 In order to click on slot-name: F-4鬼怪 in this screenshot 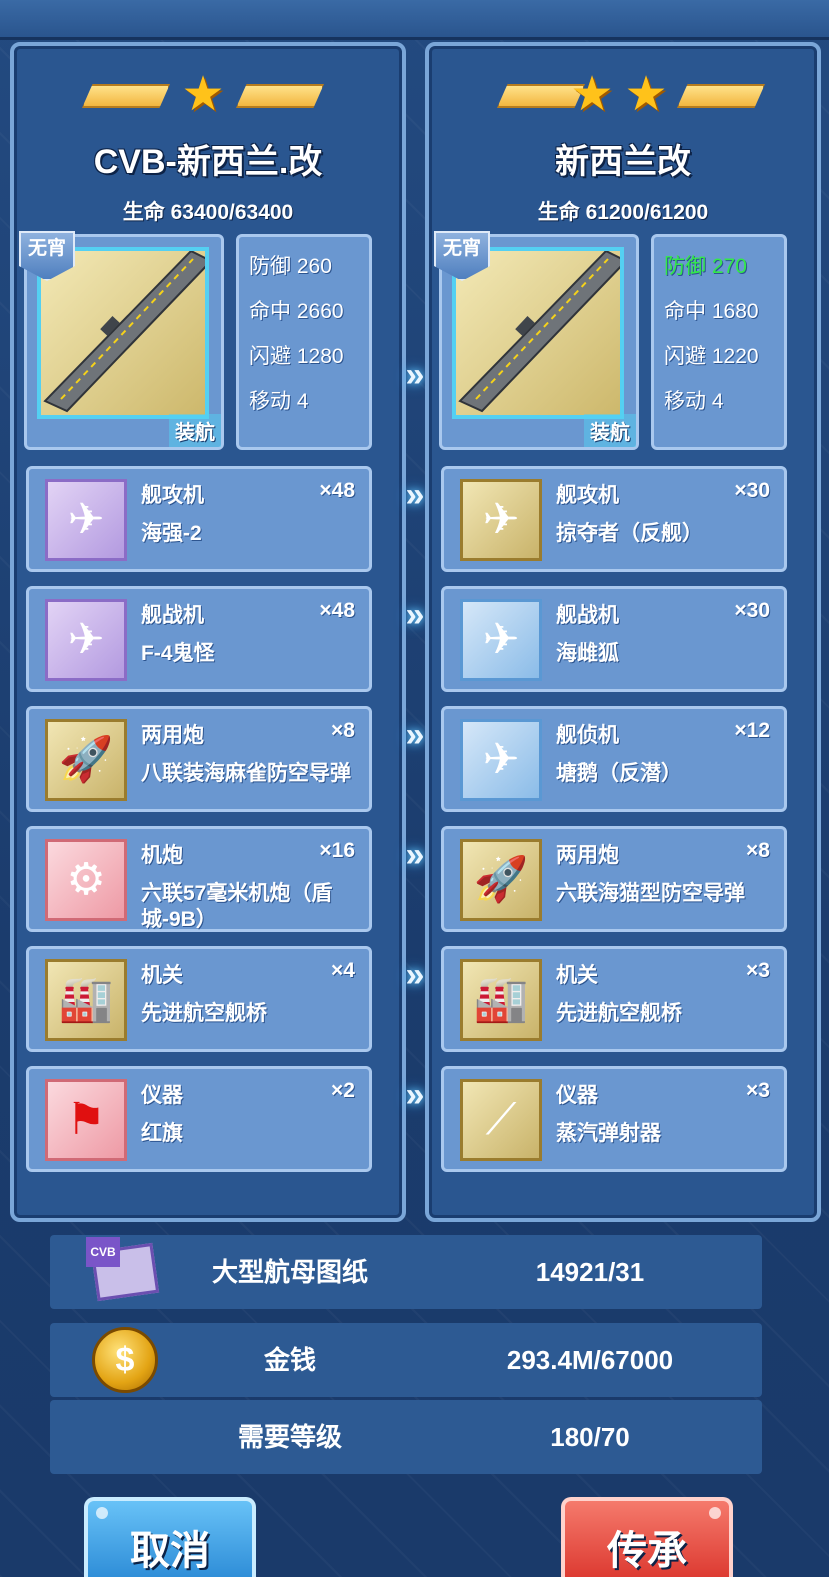, I will do `click(178, 653)`.